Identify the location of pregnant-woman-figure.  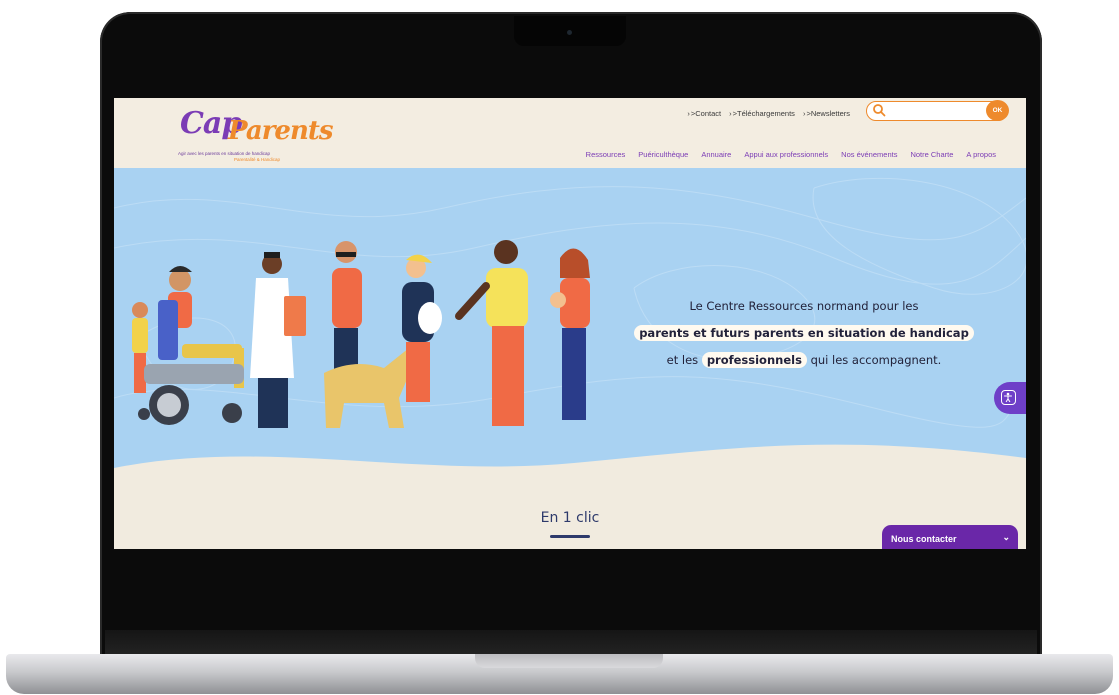
(422, 328).